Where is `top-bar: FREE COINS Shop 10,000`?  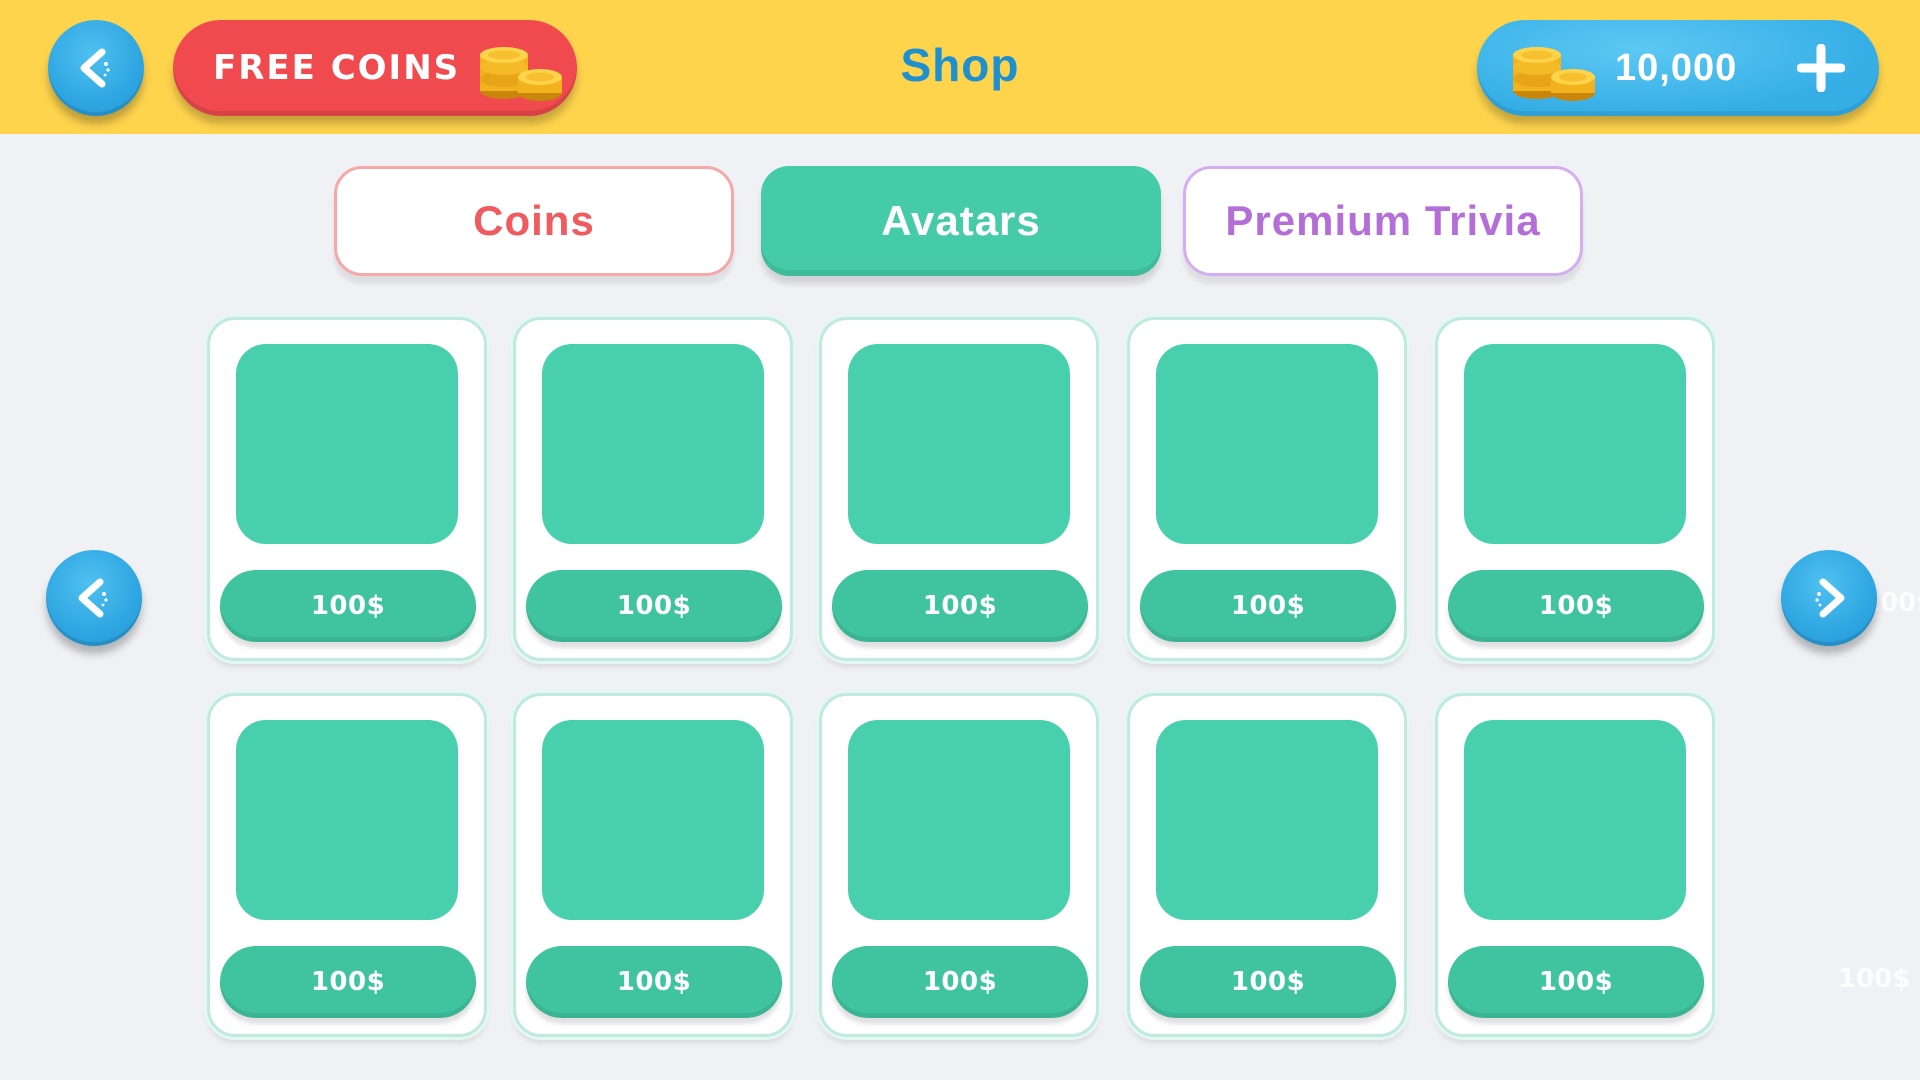
top-bar: FREE COINS Shop 10,000 is located at coordinates (960, 67).